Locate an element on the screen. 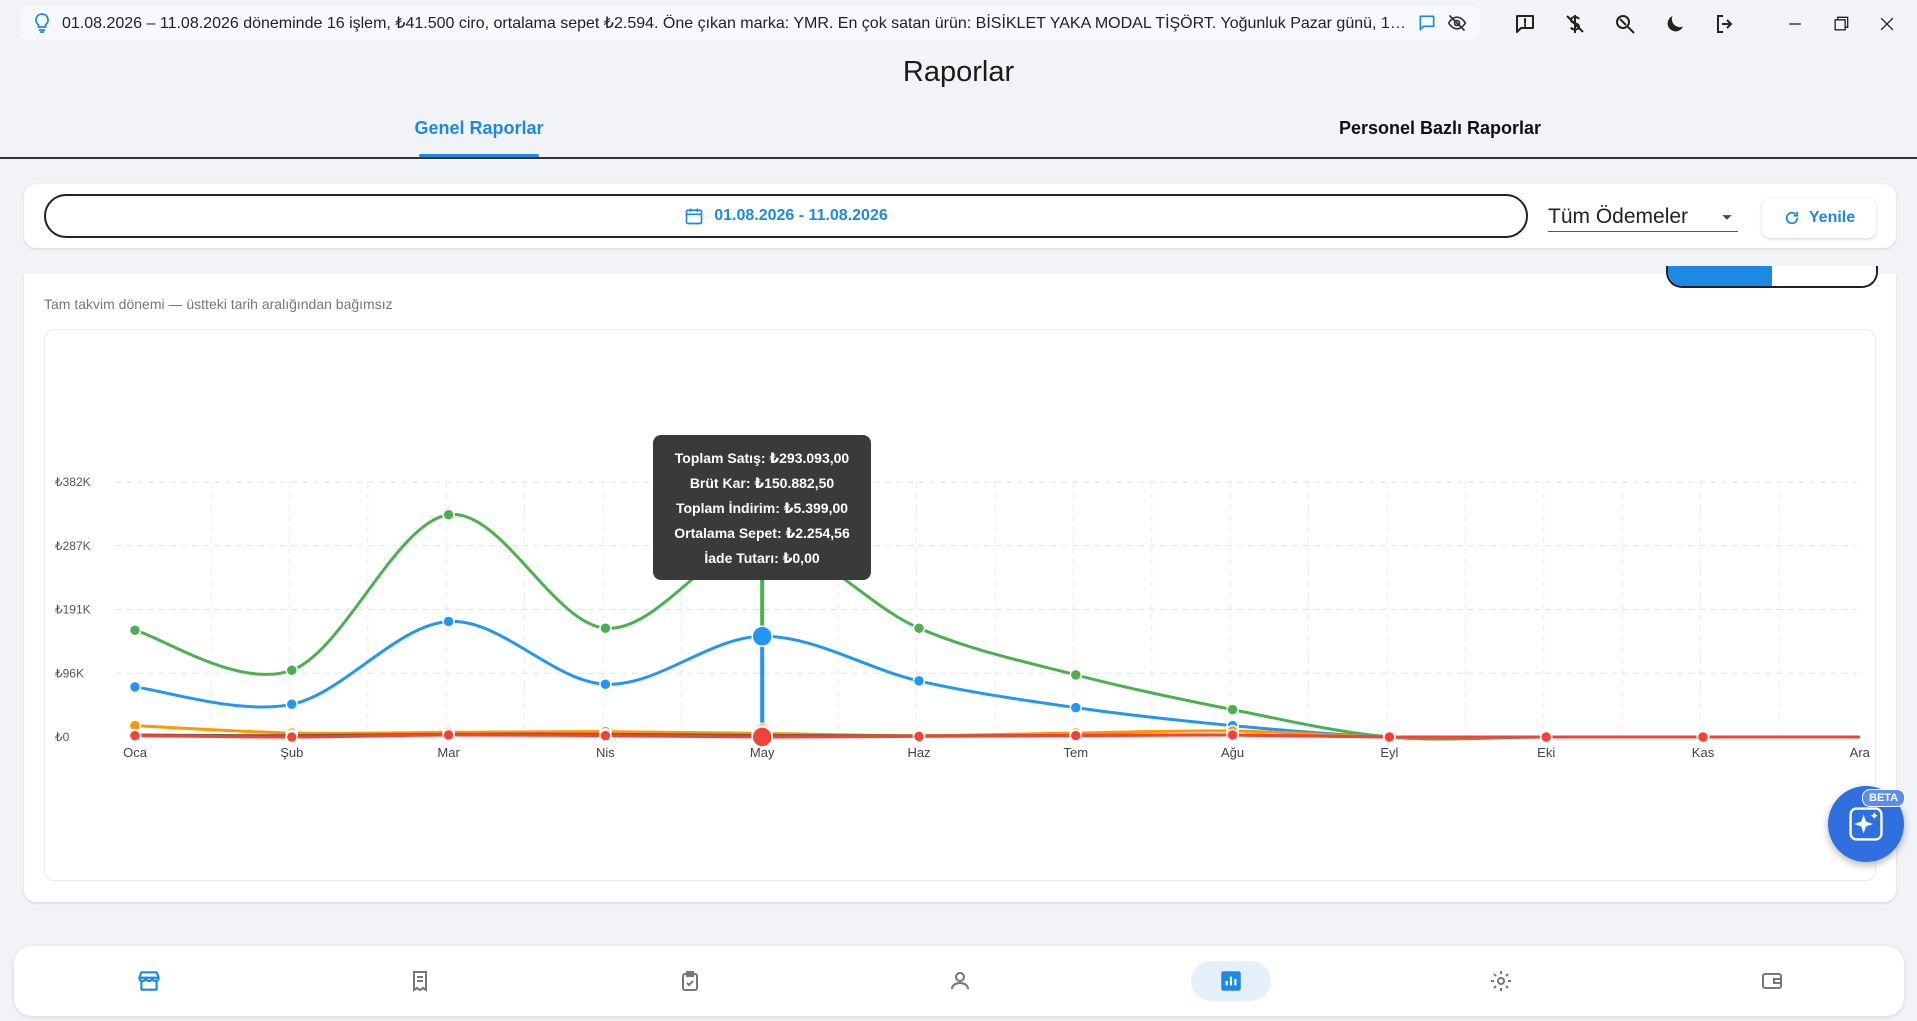  beta-badge: BETA is located at coordinates (1884, 798).